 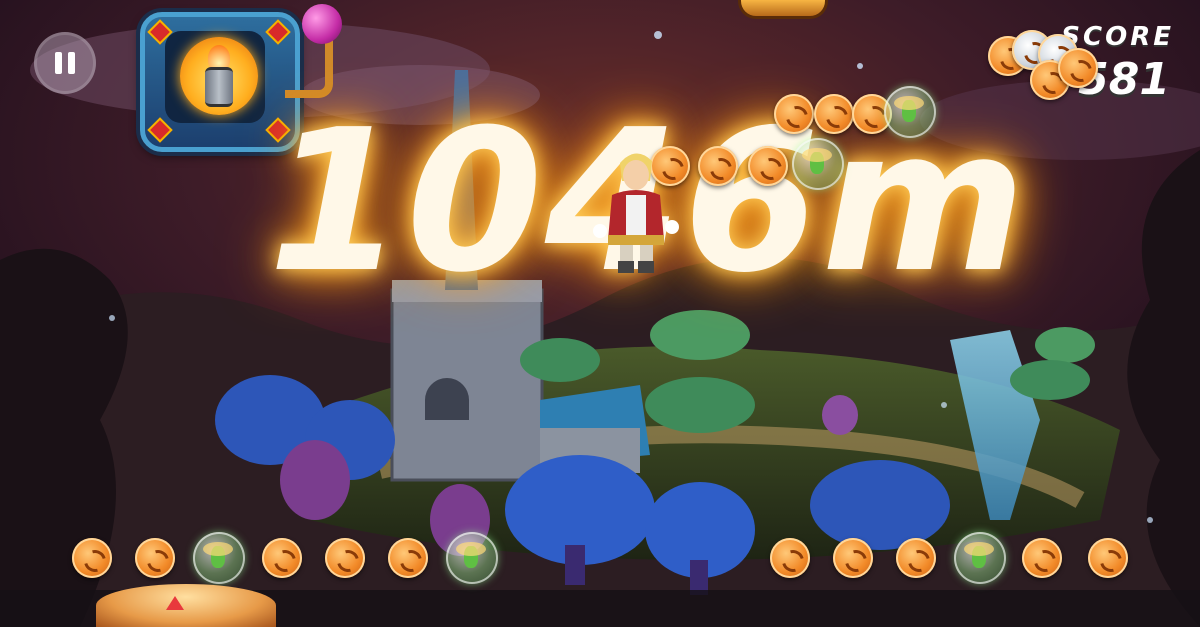 I want to click on pause-icon, so click(x=58, y=63).